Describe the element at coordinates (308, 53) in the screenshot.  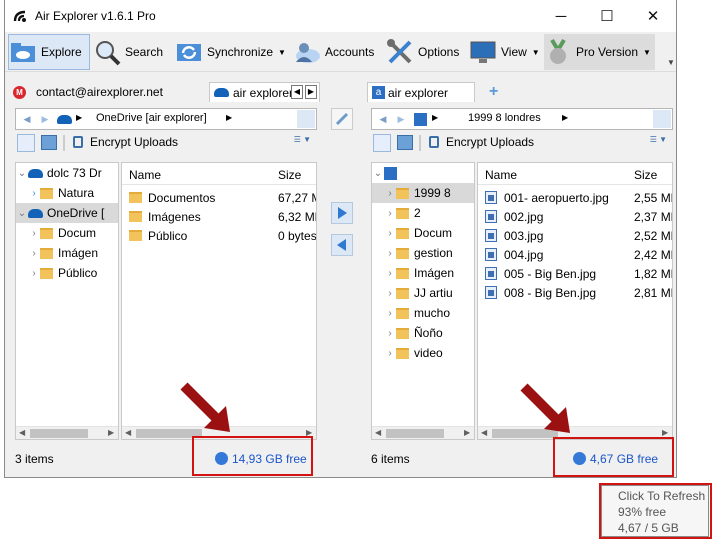
I see `accounts-icon` at that location.